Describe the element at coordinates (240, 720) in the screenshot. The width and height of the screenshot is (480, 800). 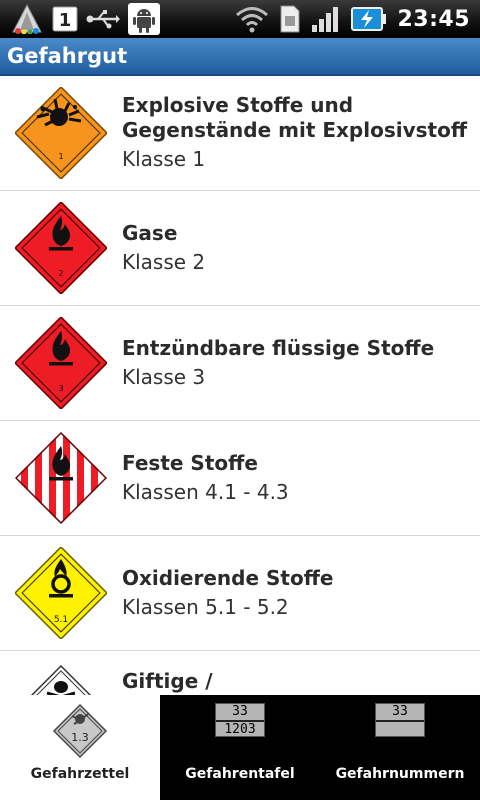
I see `orange-plate-icon: 33 1203` at that location.